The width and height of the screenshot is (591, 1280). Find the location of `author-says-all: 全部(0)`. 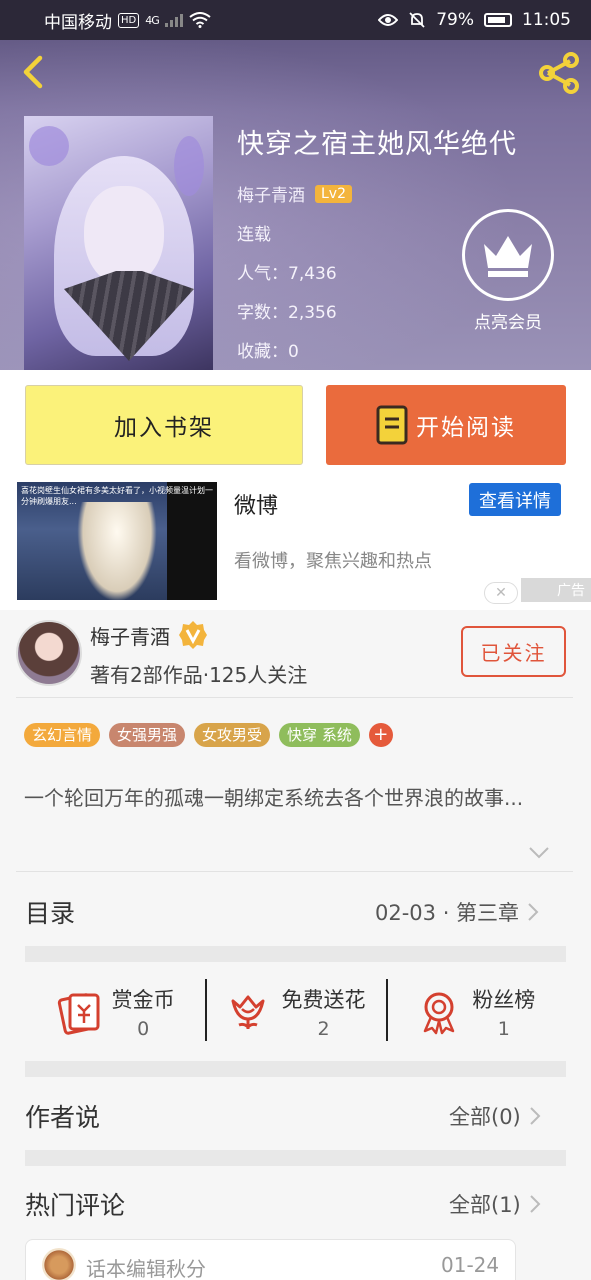

author-says-all: 全部(0) is located at coordinates (495, 1116).